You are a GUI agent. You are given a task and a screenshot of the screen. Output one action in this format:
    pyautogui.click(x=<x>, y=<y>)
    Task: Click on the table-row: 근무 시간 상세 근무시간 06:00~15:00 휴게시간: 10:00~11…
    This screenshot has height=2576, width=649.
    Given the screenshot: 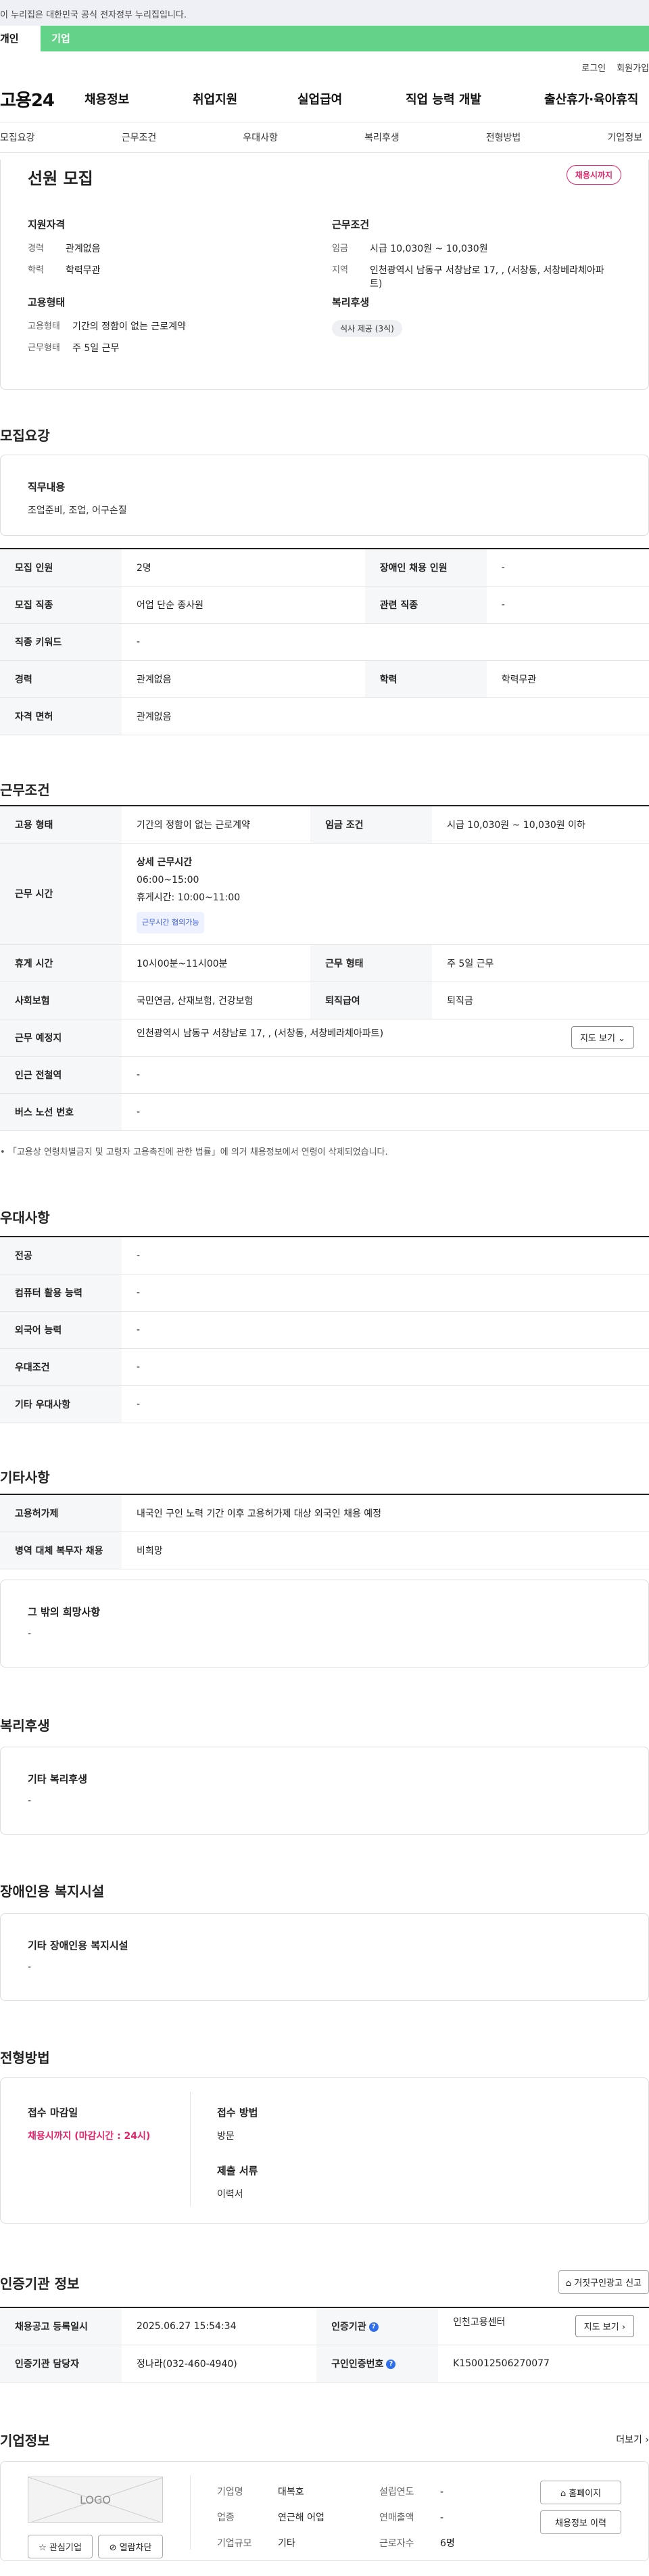 What is the action you would take?
    pyautogui.click(x=324, y=894)
    